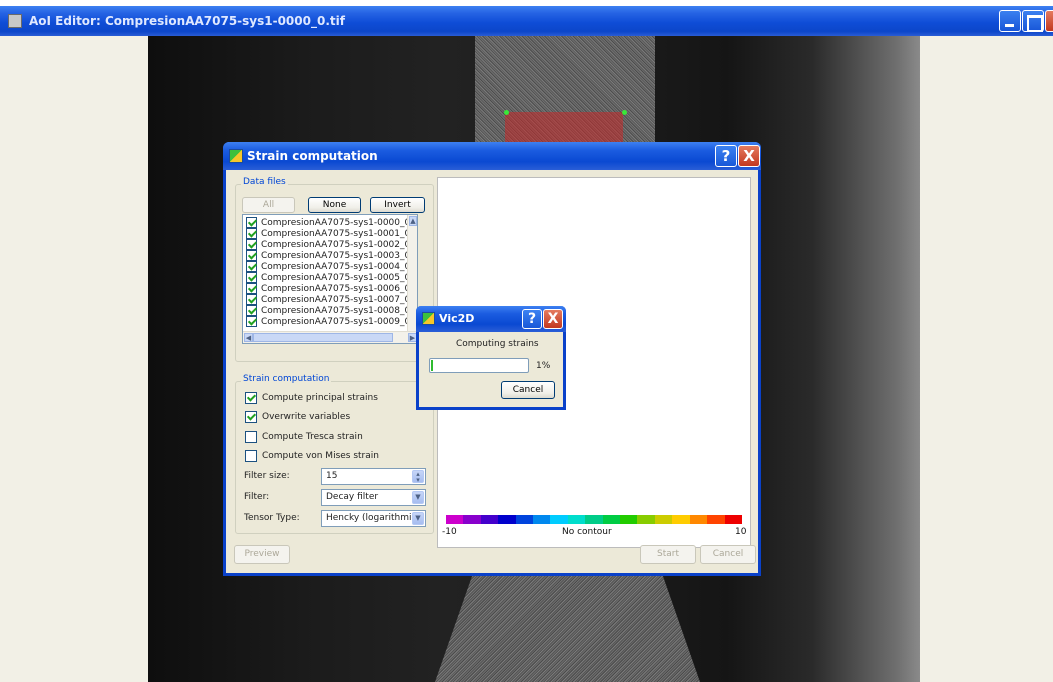  What do you see at coordinates (397, 205) in the screenshot?
I see `invert-selection-button: Invert` at bounding box center [397, 205].